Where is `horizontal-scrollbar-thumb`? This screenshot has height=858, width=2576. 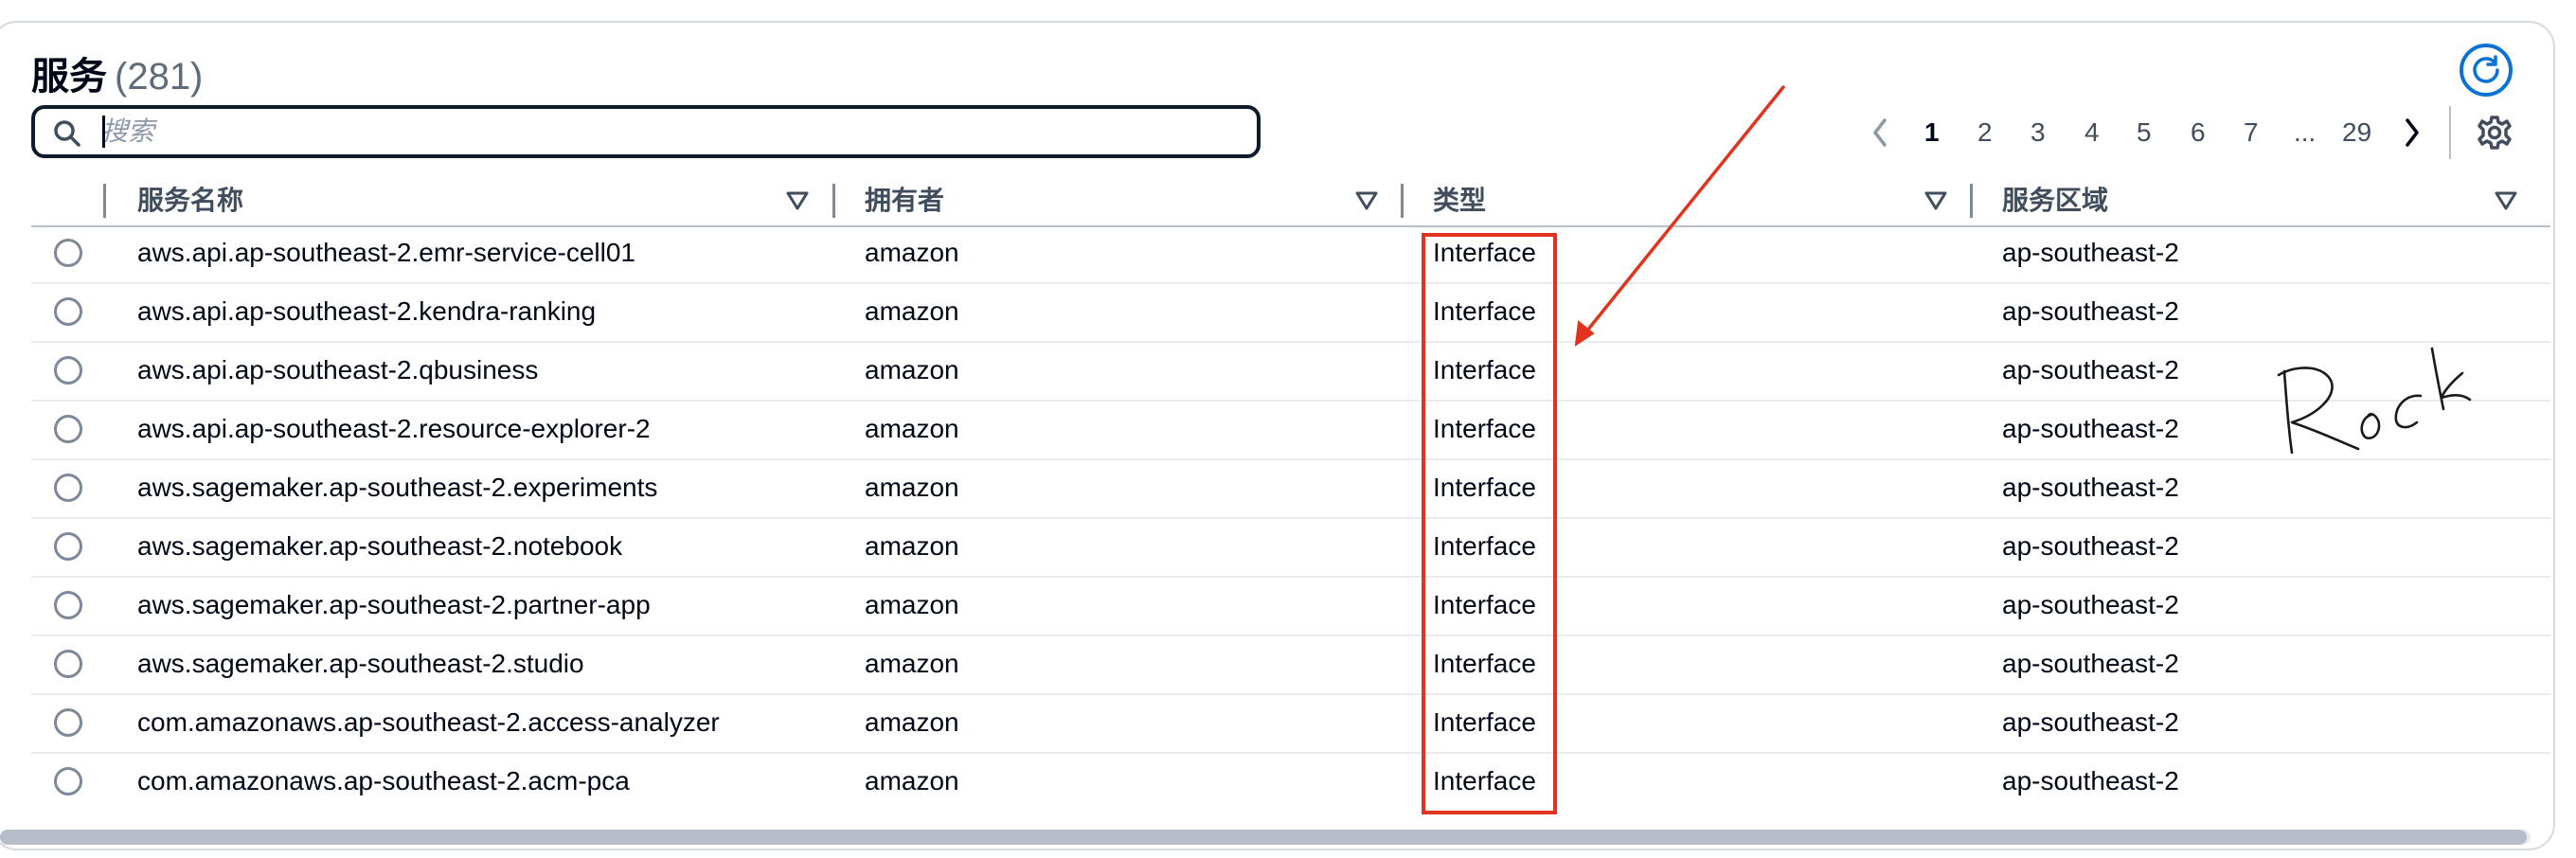
horizontal-scrollbar-thumb is located at coordinates (1263, 838).